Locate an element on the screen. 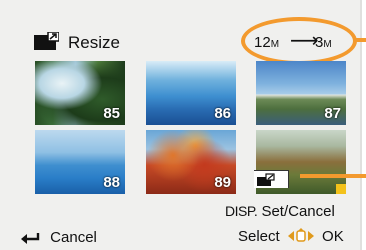  resize-mark-icon is located at coordinates (271, 179).